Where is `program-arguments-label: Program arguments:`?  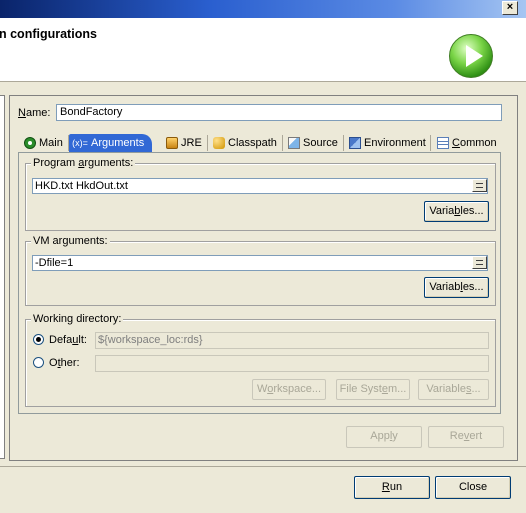 program-arguments-label: Program arguments: is located at coordinates (83, 163).